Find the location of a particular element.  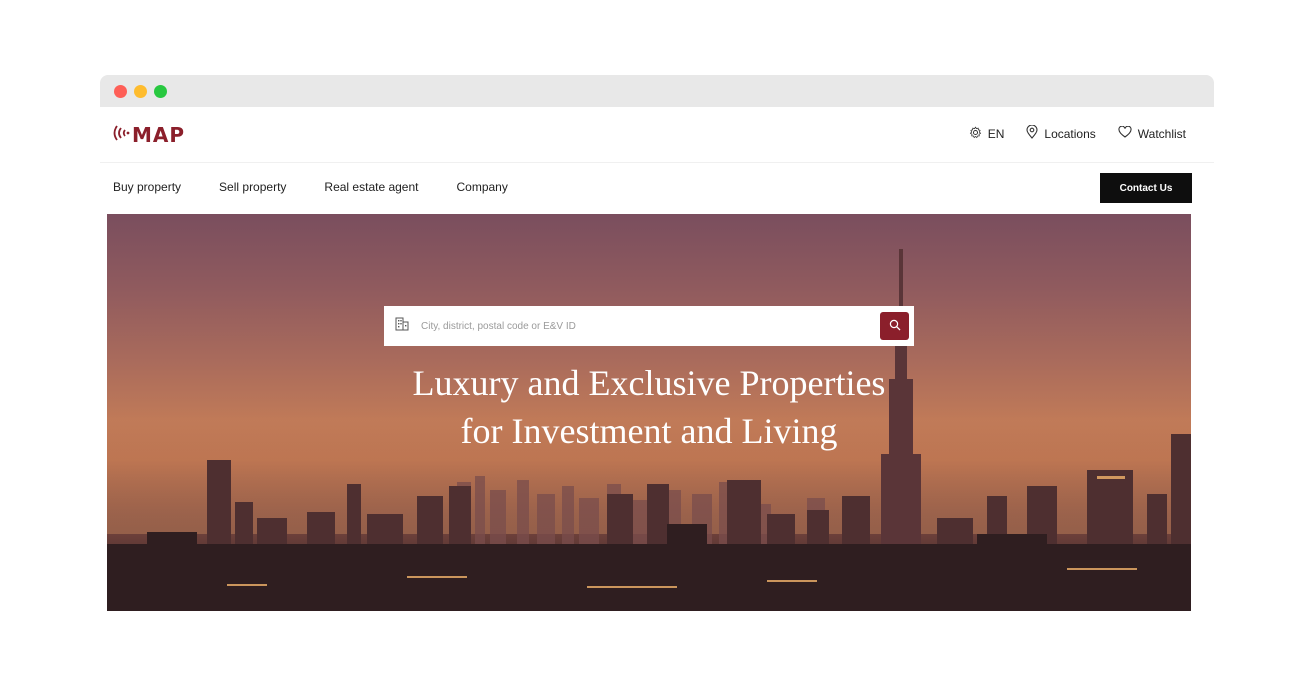

locations-label: Locations is located at coordinates (1070, 133).